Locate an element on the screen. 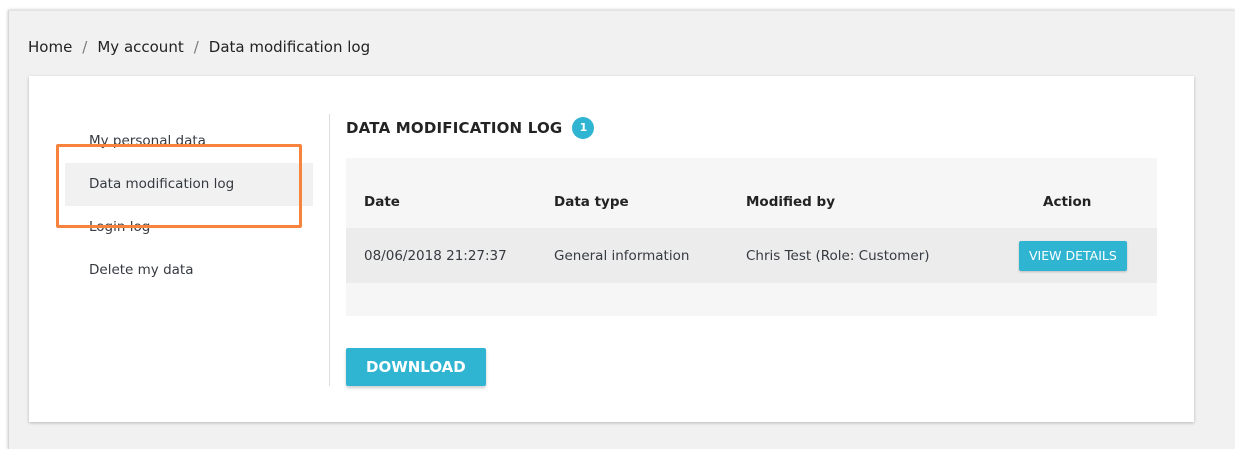 The height and width of the screenshot is (449, 1235). title-row: DATA MODIFICATION LOG 1 is located at coordinates (751, 128).